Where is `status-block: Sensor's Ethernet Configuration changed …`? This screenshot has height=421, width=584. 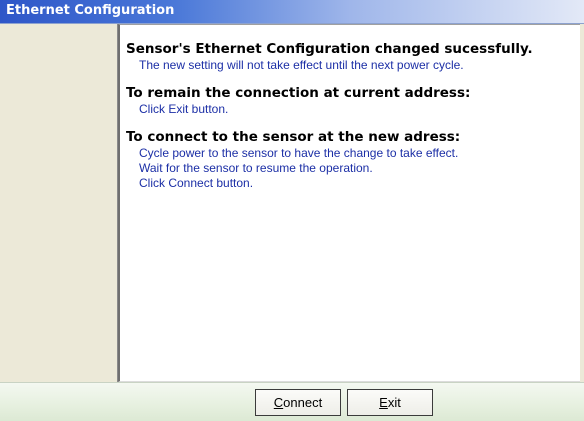
status-block: Sensor's Ethernet Configuration changed … is located at coordinates (353, 57).